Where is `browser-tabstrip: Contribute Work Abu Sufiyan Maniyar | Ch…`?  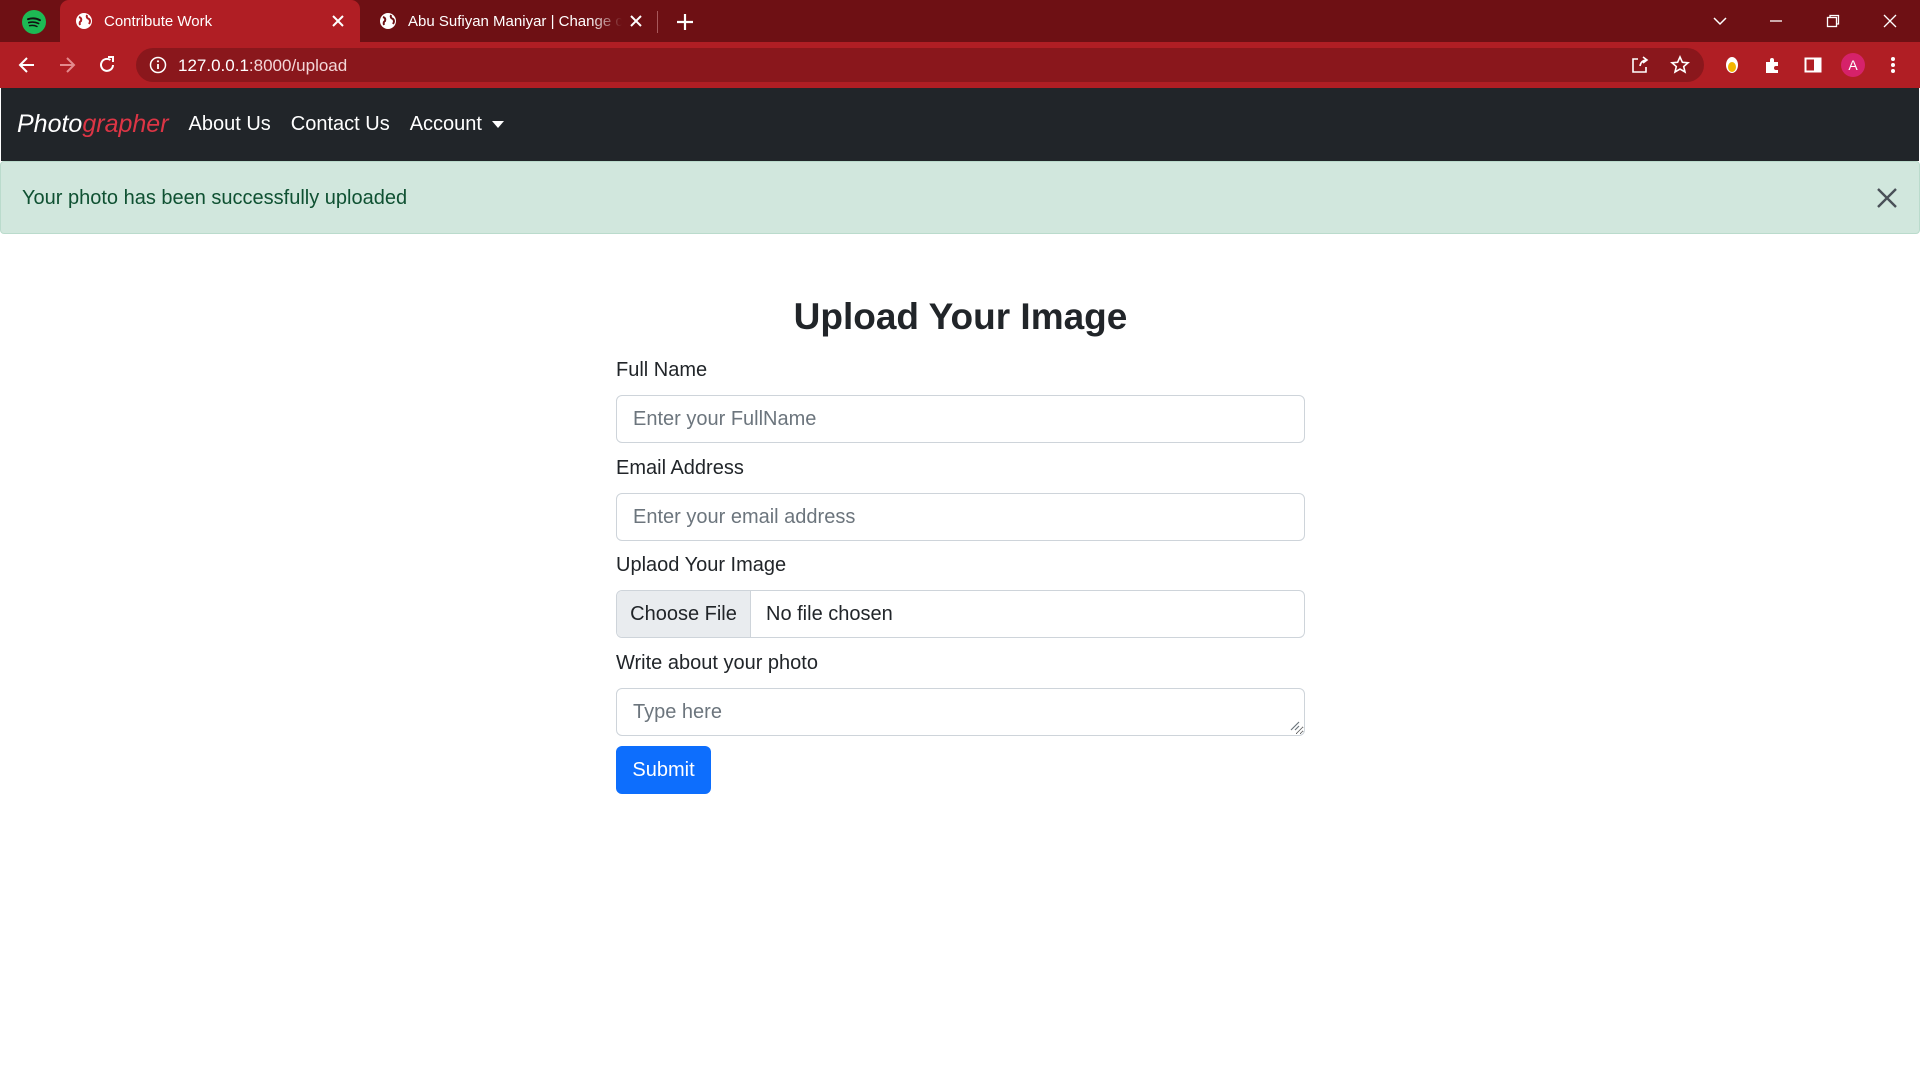 browser-tabstrip: Contribute Work Abu Sufiyan Maniyar | Ch… is located at coordinates (960, 21).